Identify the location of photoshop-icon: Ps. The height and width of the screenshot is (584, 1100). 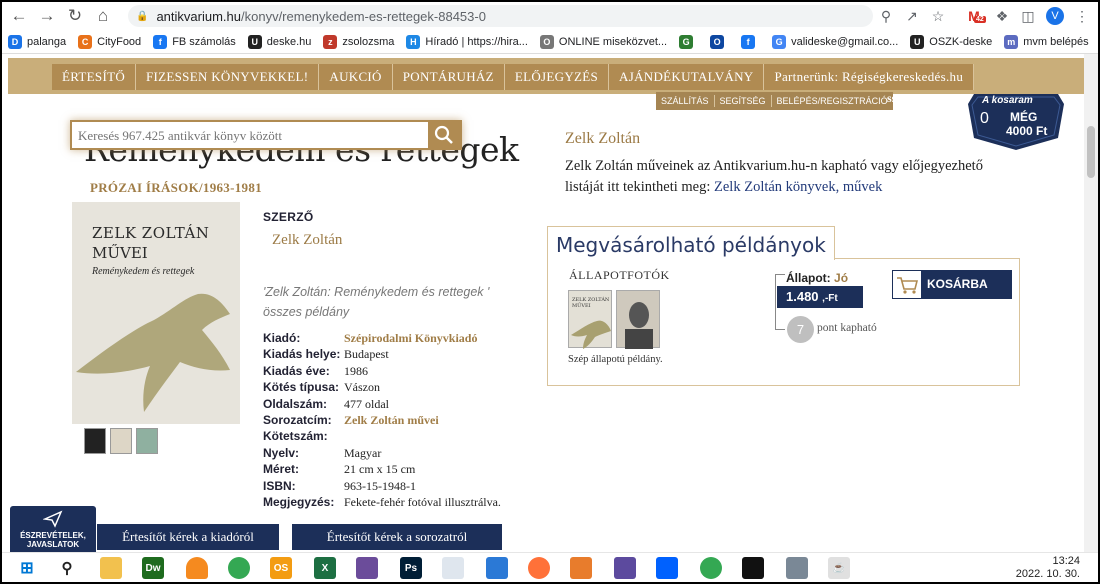
(411, 568).